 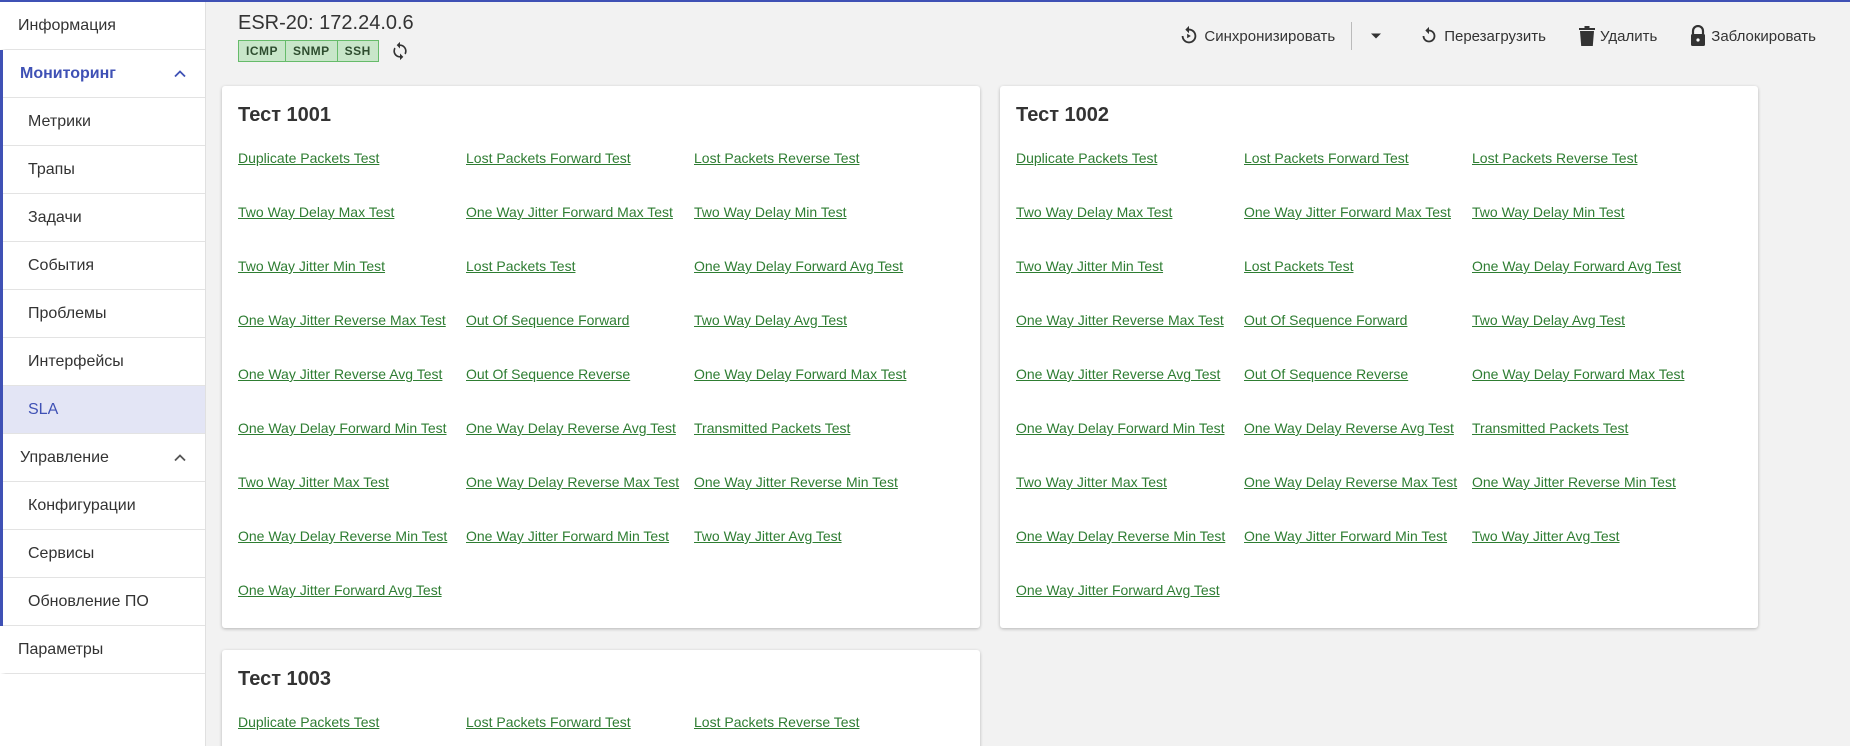 What do you see at coordinates (104, 218) in the screenshot?
I see `sidebar-item-tasks: Задачи` at bounding box center [104, 218].